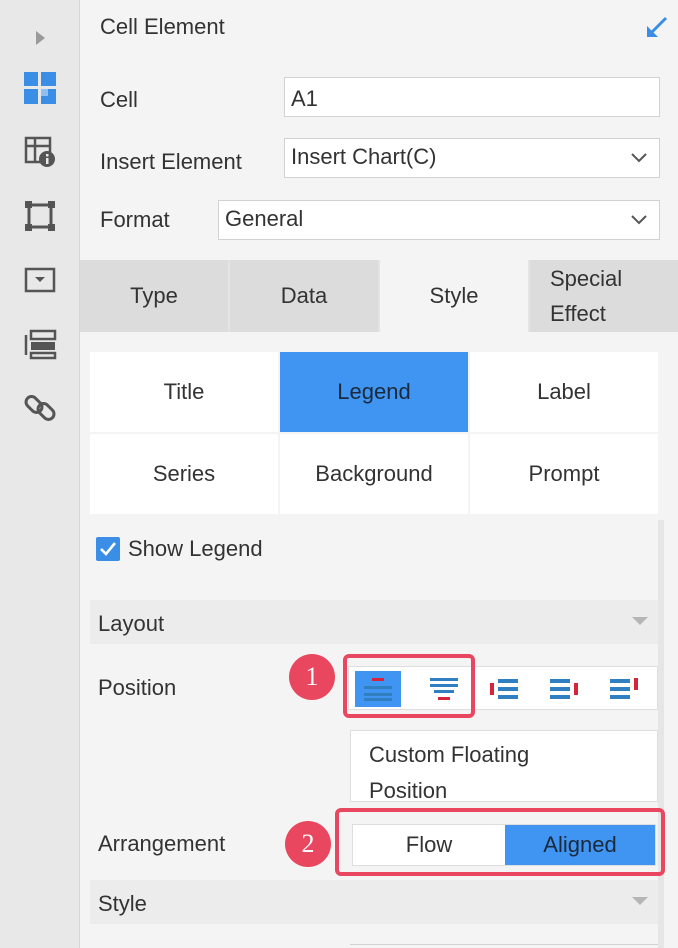  I want to click on checkmark-icon, so click(108, 549).